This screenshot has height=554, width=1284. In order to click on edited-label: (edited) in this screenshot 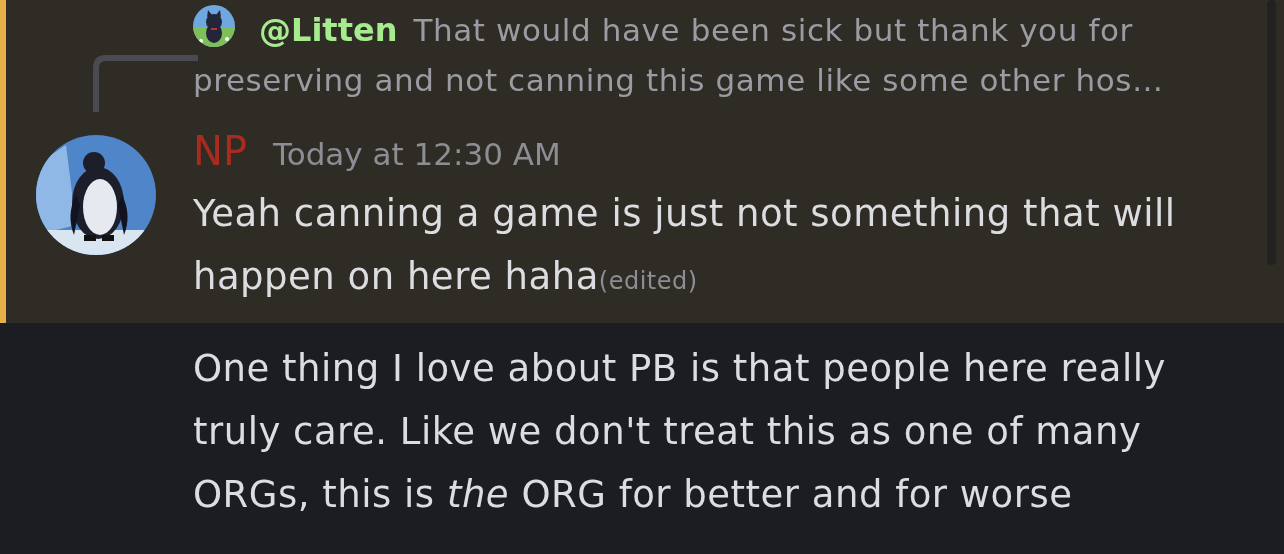, I will do `click(648, 281)`.